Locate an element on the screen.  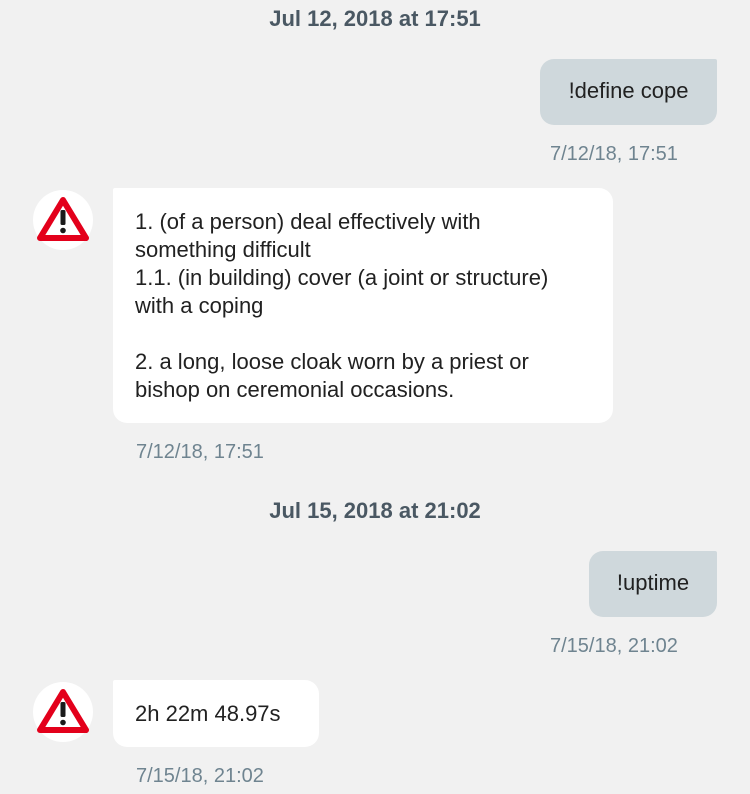
outgoing-message-text: !define cope is located at coordinates (628, 90).